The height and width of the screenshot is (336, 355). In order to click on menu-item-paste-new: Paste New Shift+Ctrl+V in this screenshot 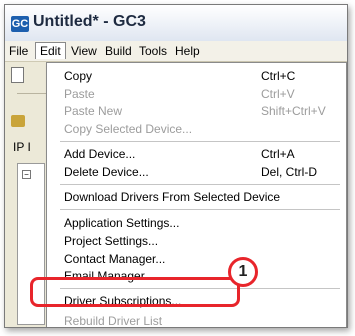, I will do `click(196, 112)`.